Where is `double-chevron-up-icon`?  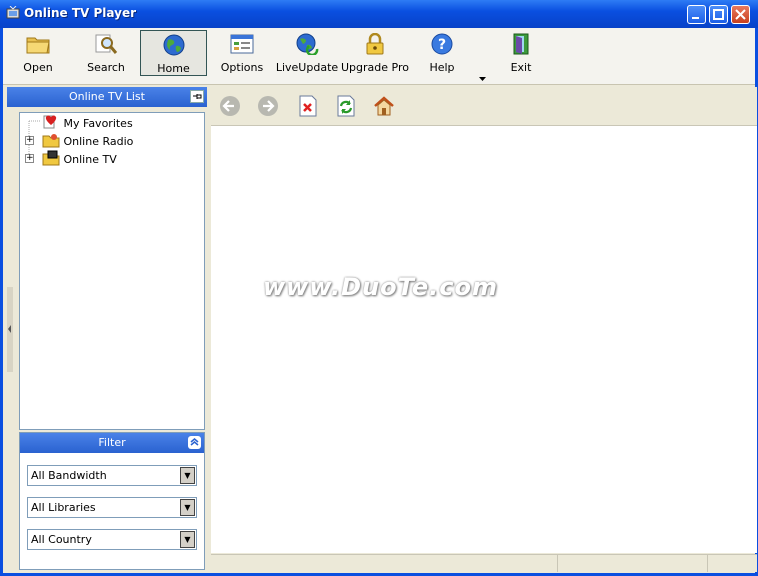
double-chevron-up-icon is located at coordinates (194, 442).